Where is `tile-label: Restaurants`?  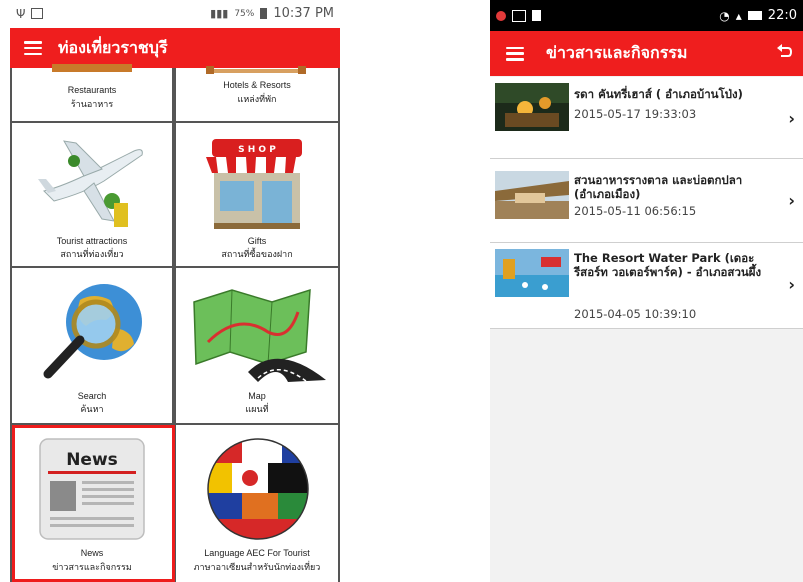 tile-label: Restaurants is located at coordinates (92, 90).